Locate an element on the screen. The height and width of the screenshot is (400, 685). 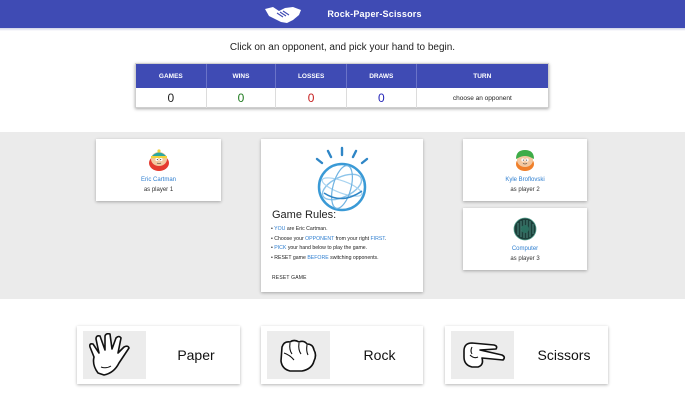
scissors-hand-button: Scissors is located at coordinates (526, 355).